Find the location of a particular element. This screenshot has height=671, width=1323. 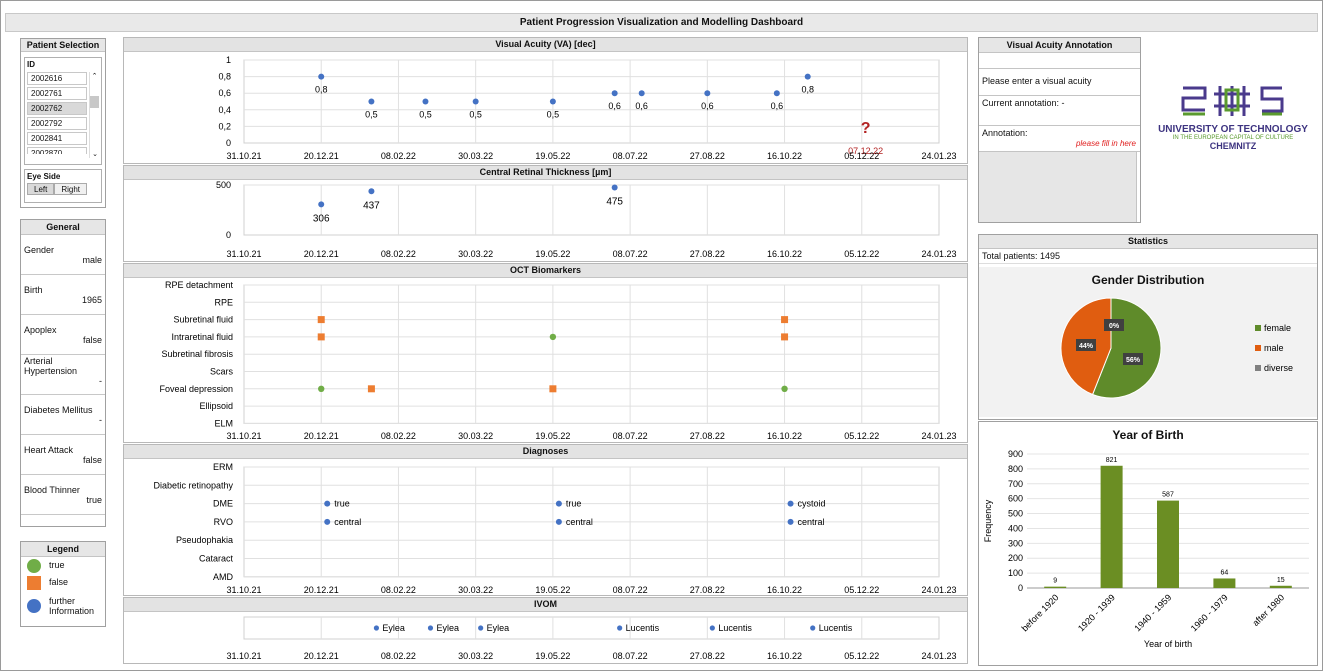

y-tick-label: 600 is located at coordinates (1015, 499).